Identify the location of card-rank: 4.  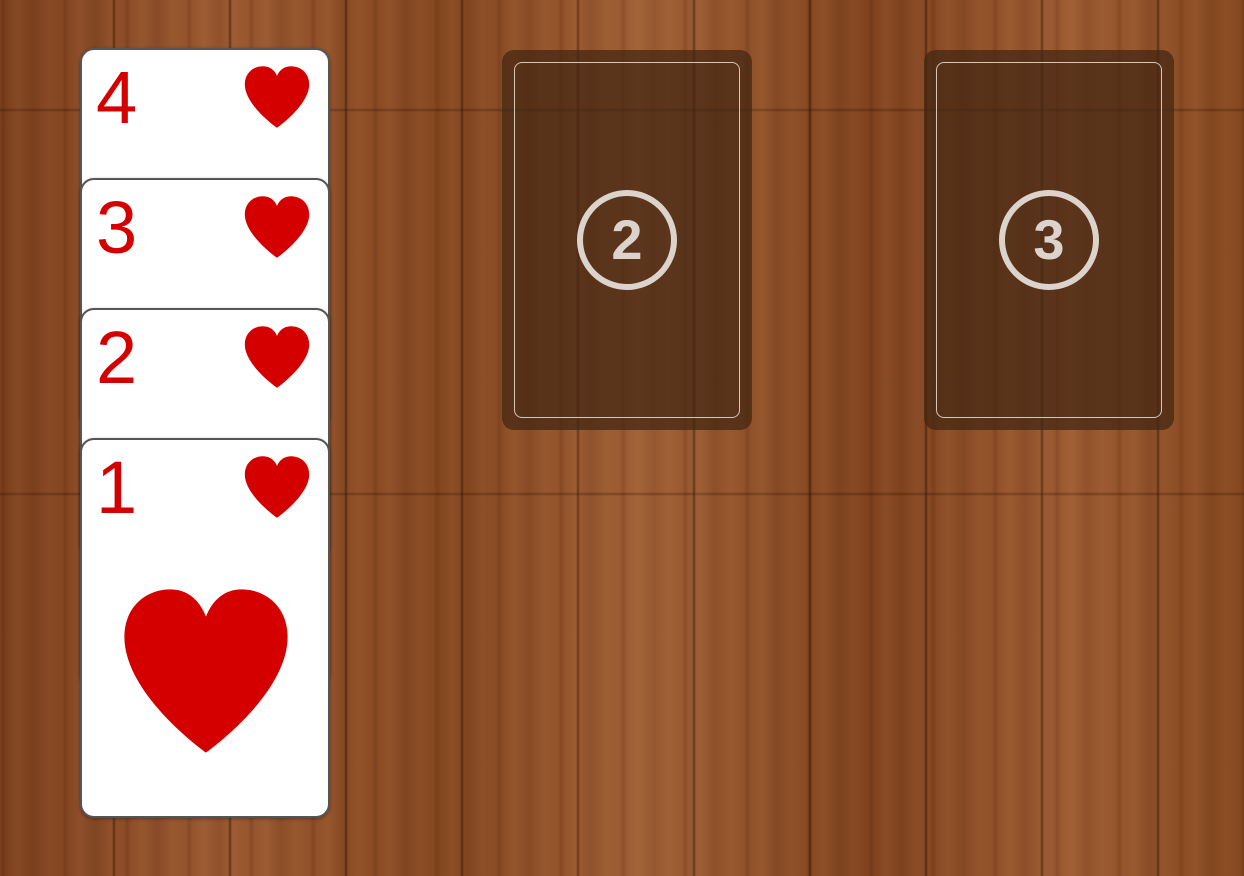
(117, 97).